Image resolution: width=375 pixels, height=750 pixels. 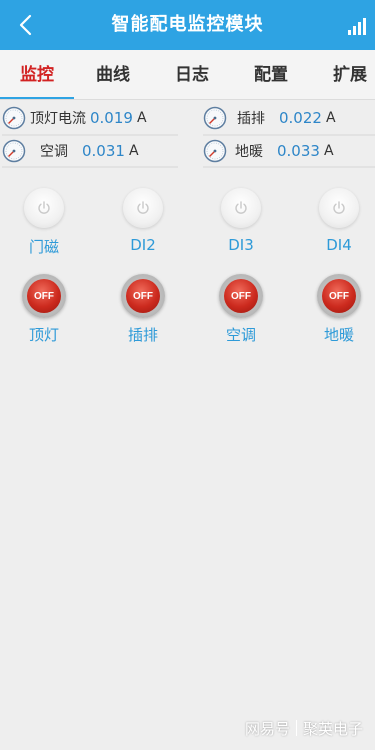 I want to click on watermark: 网易号 聚英电子, so click(x=304, y=728).